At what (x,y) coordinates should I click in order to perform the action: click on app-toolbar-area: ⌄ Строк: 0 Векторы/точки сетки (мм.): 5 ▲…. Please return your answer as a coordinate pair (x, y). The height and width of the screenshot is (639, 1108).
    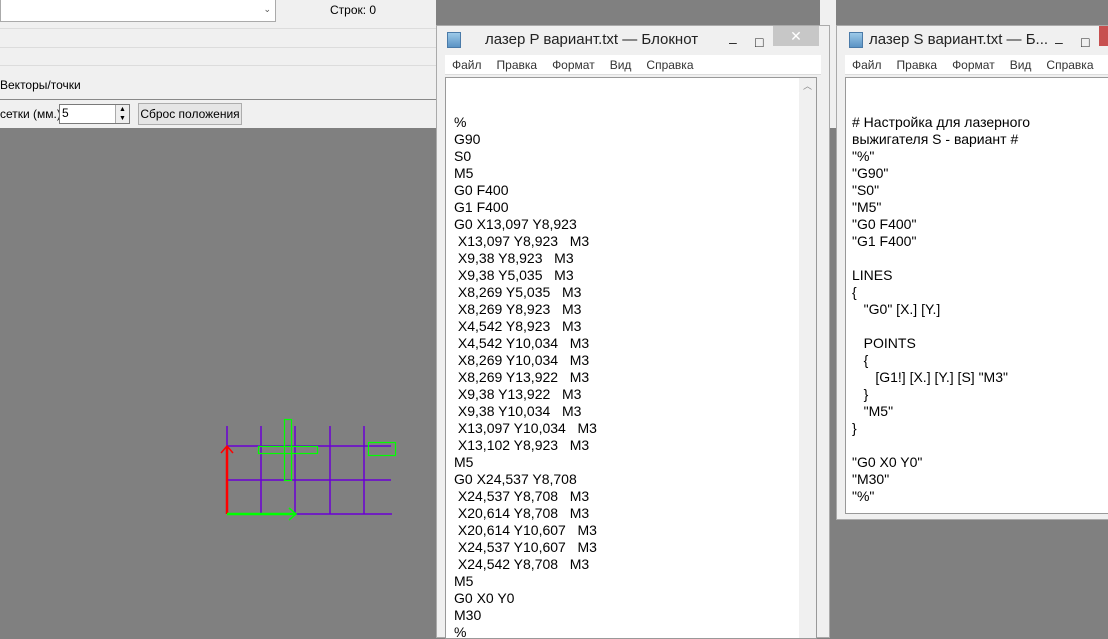
    Looking at the image, I should click on (218, 64).